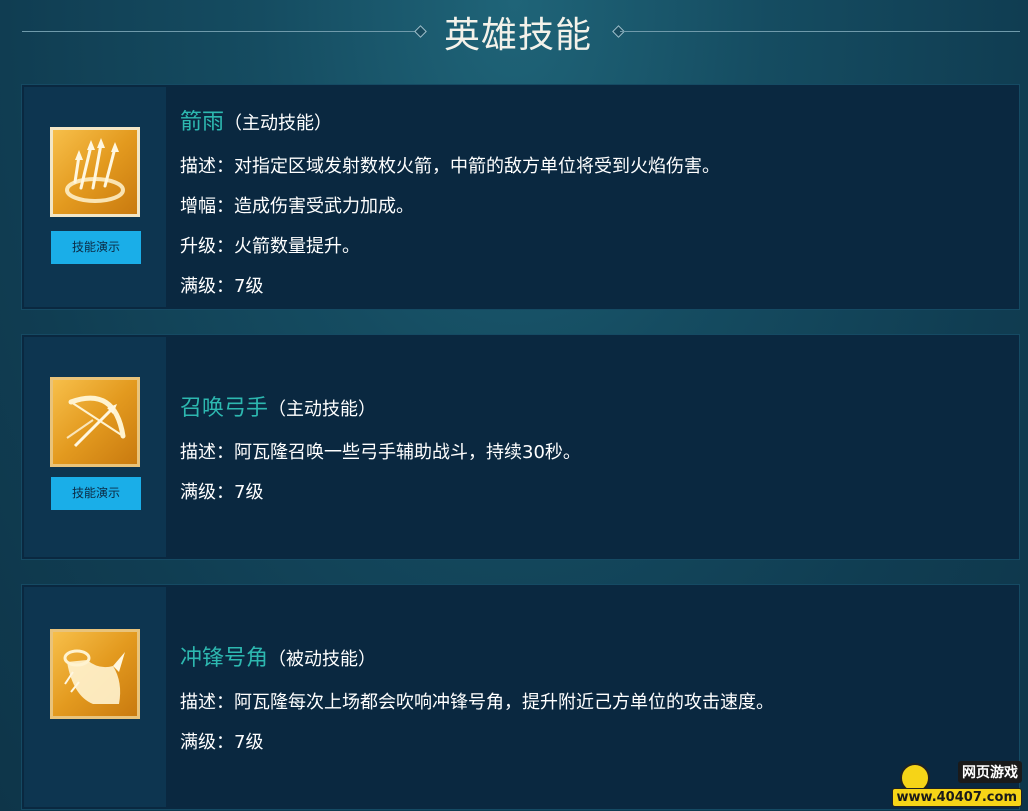 The height and width of the screenshot is (811, 1028). What do you see at coordinates (594, 123) in the screenshot?
I see `skill-title-row: 箭雨（主动技能）` at bounding box center [594, 123].